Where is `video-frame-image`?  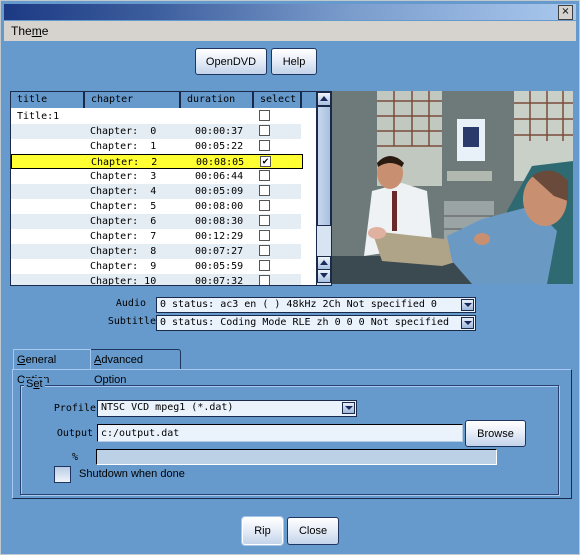
video-frame-image is located at coordinates (452, 187).